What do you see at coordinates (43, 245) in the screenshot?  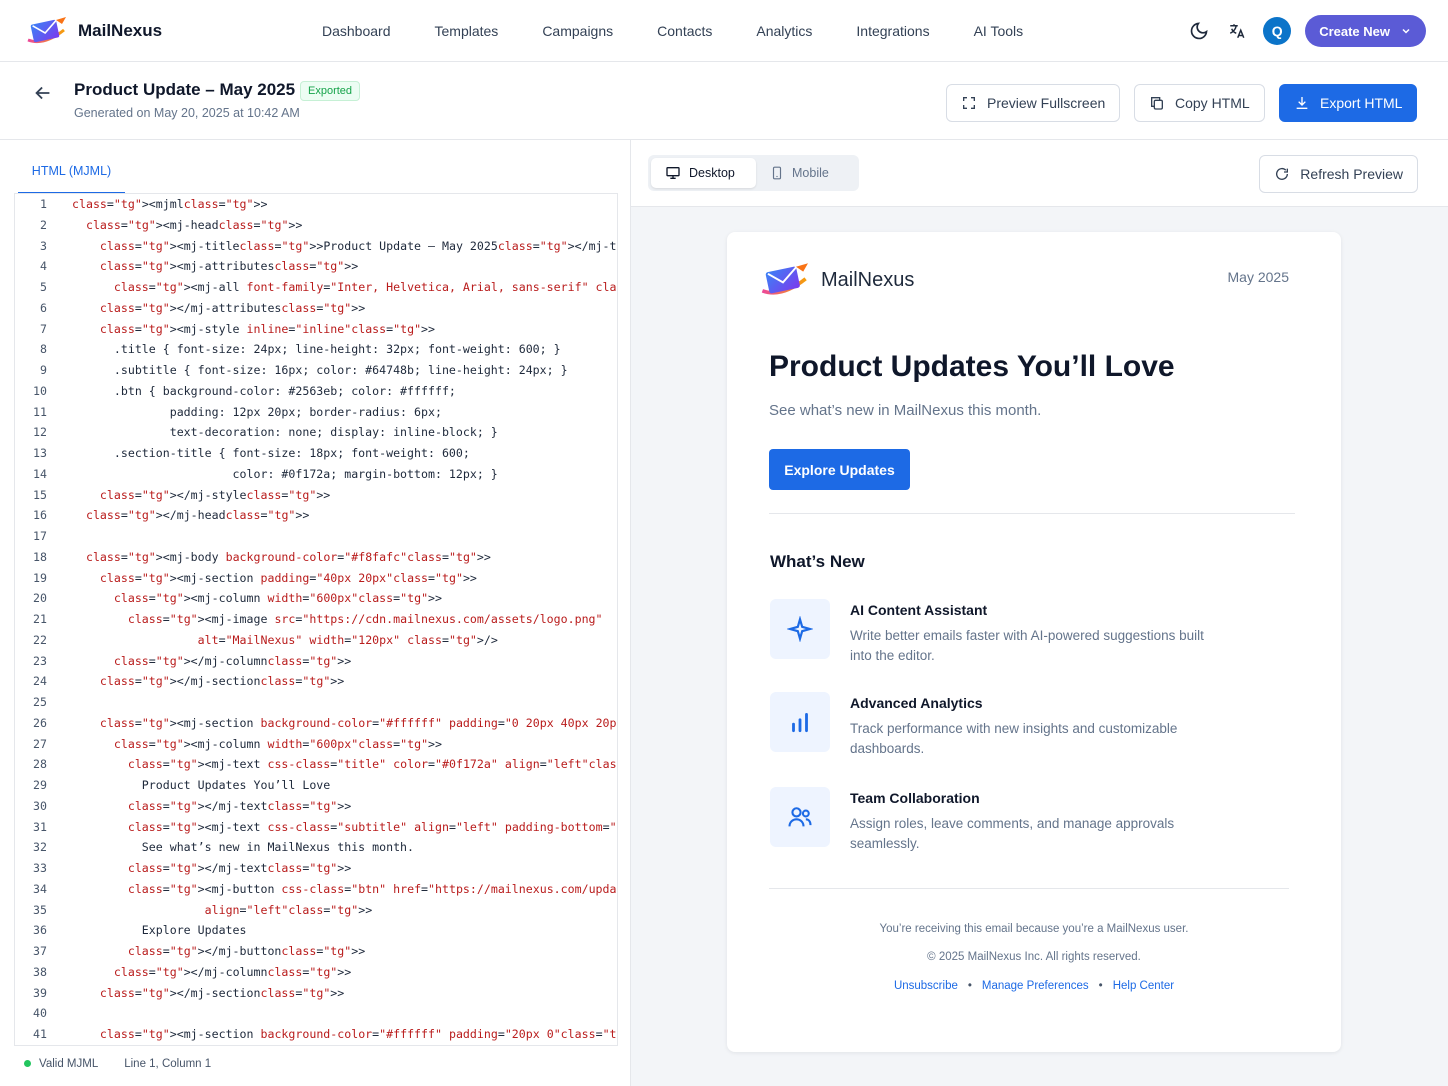 I see `line-number: 3` at bounding box center [43, 245].